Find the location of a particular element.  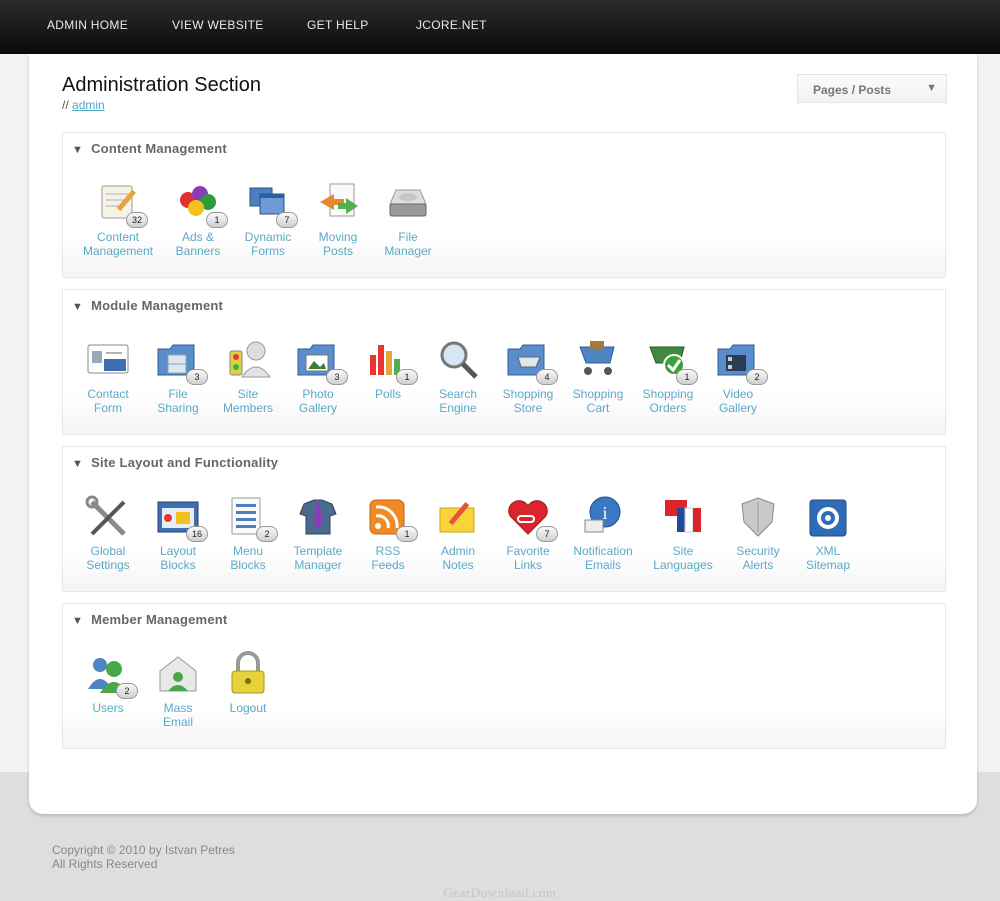

module-item-sitemap: XML Sitemap is located at coordinates (828, 533).